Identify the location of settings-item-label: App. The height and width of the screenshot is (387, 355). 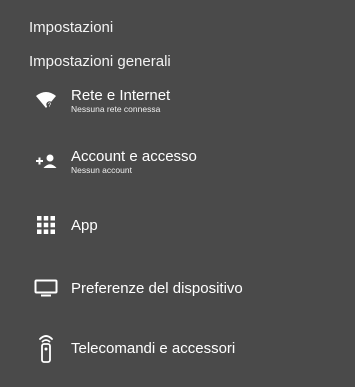
(84, 225).